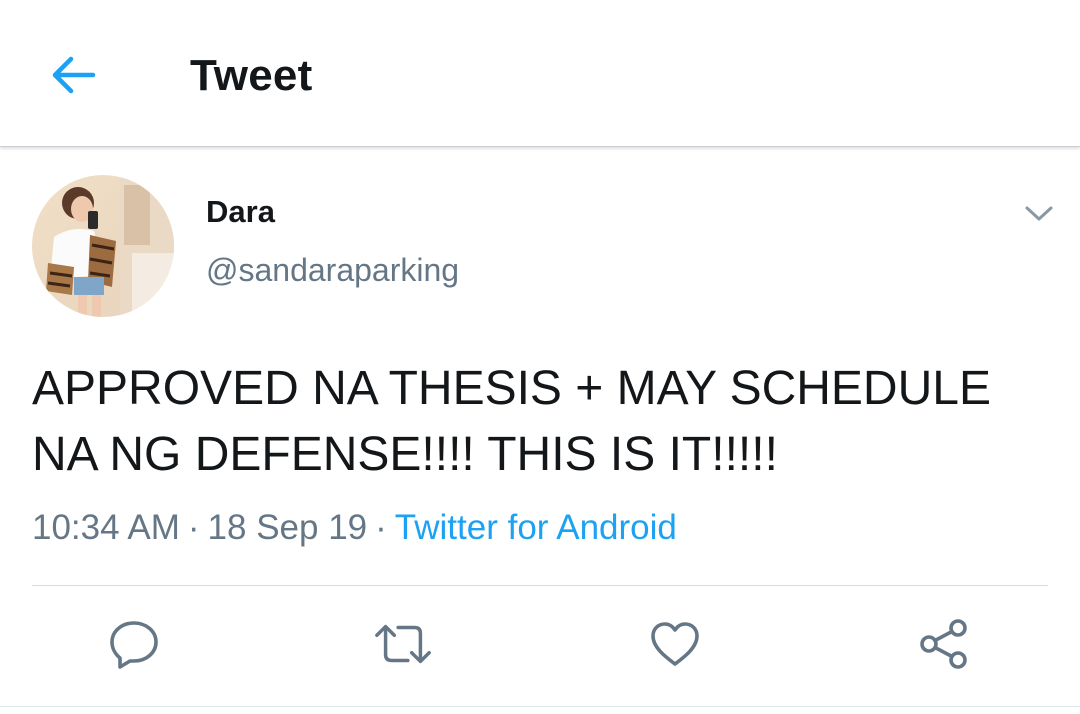 The image size is (1080, 714). I want to click on heart-icon, so click(675, 644).